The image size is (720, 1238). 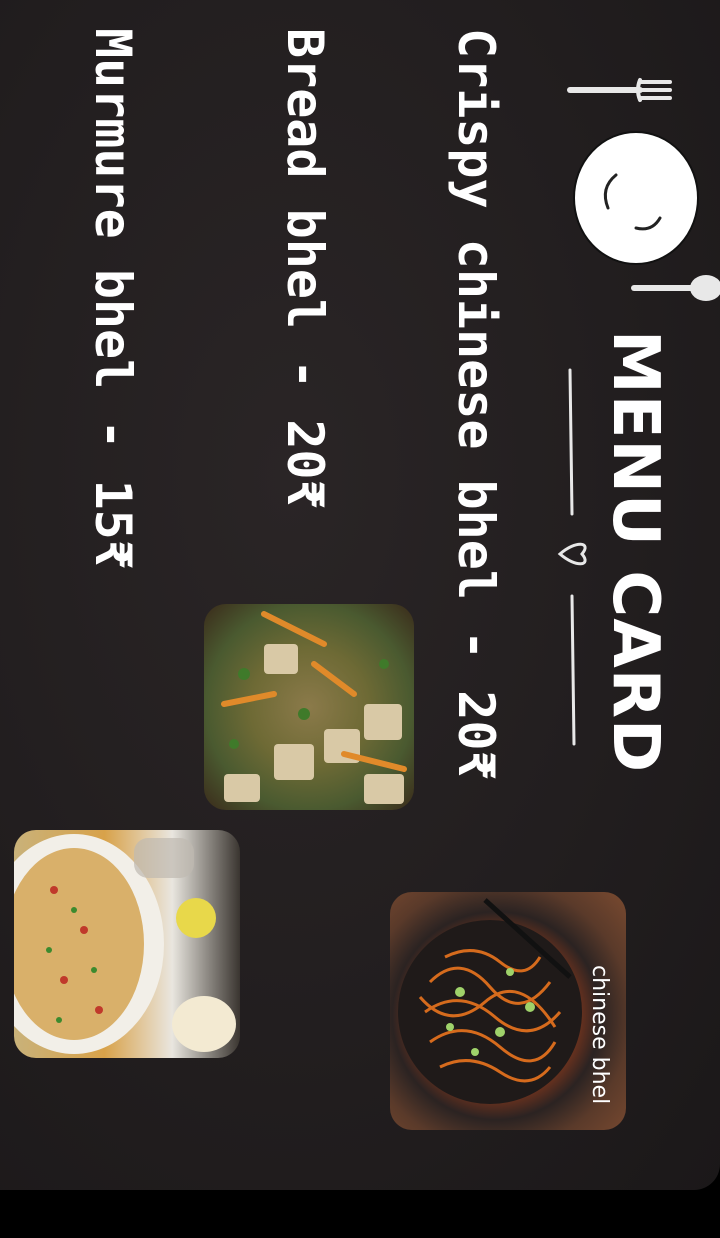 What do you see at coordinates (305, 269) in the screenshot?
I see `menu-item-bread-bhel: Bread bhel - 20₹` at bounding box center [305, 269].